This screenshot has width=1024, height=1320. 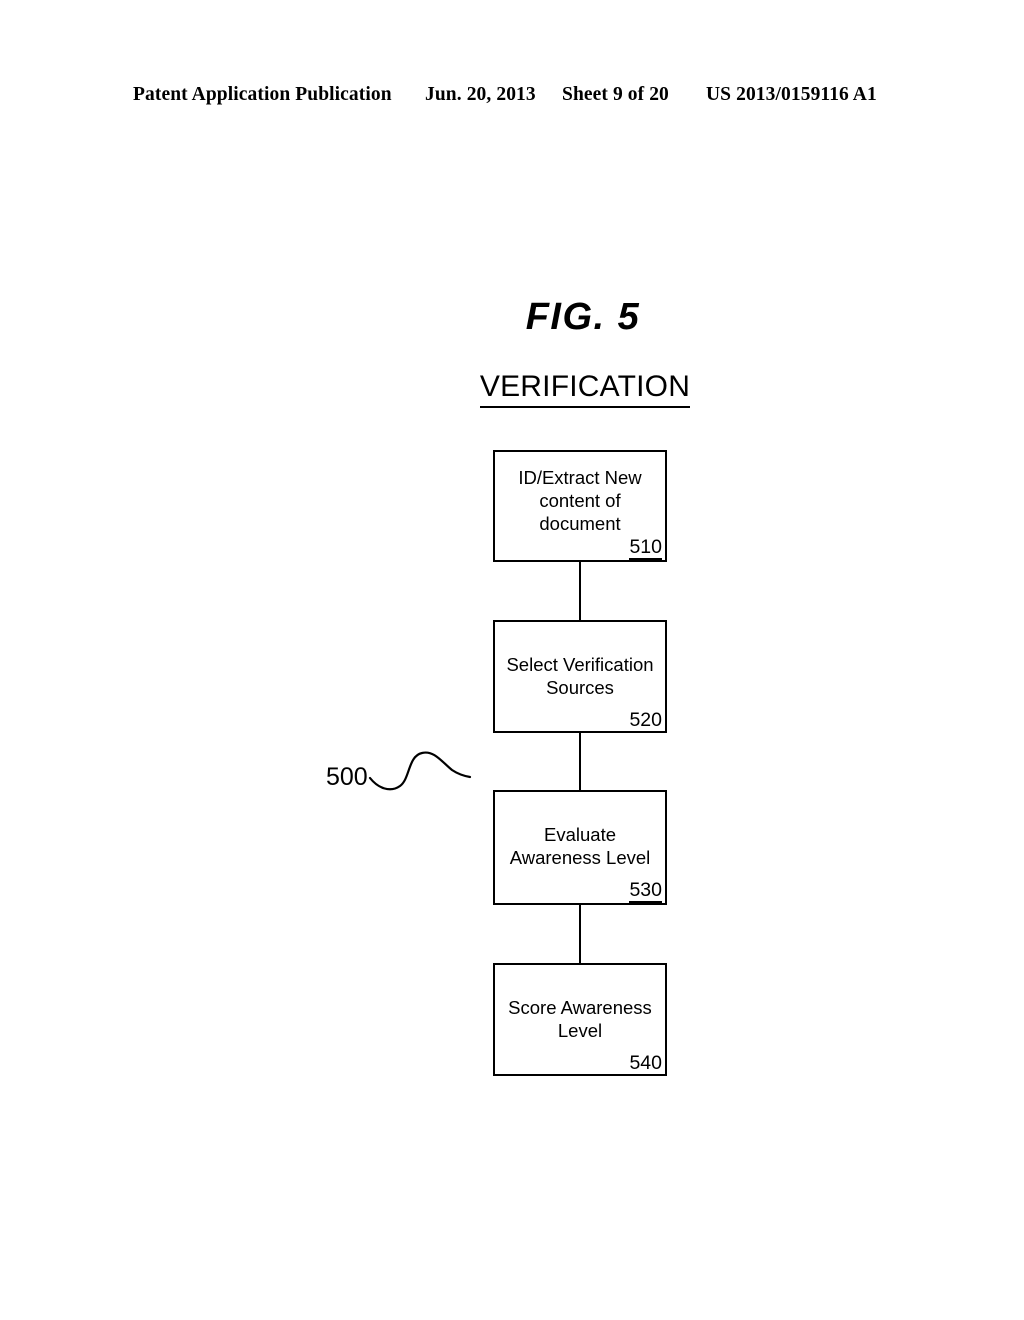 I want to click on flow-node-510-ref-wrap: 510, so click(x=580, y=547).